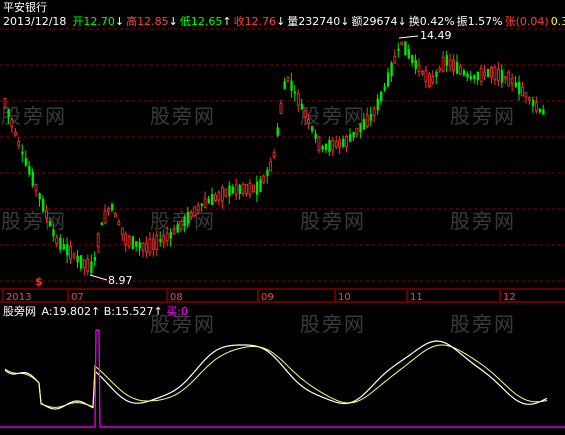 The image size is (565, 435). Describe the element at coordinates (267, 297) in the screenshot. I see `month-label: 09` at that location.